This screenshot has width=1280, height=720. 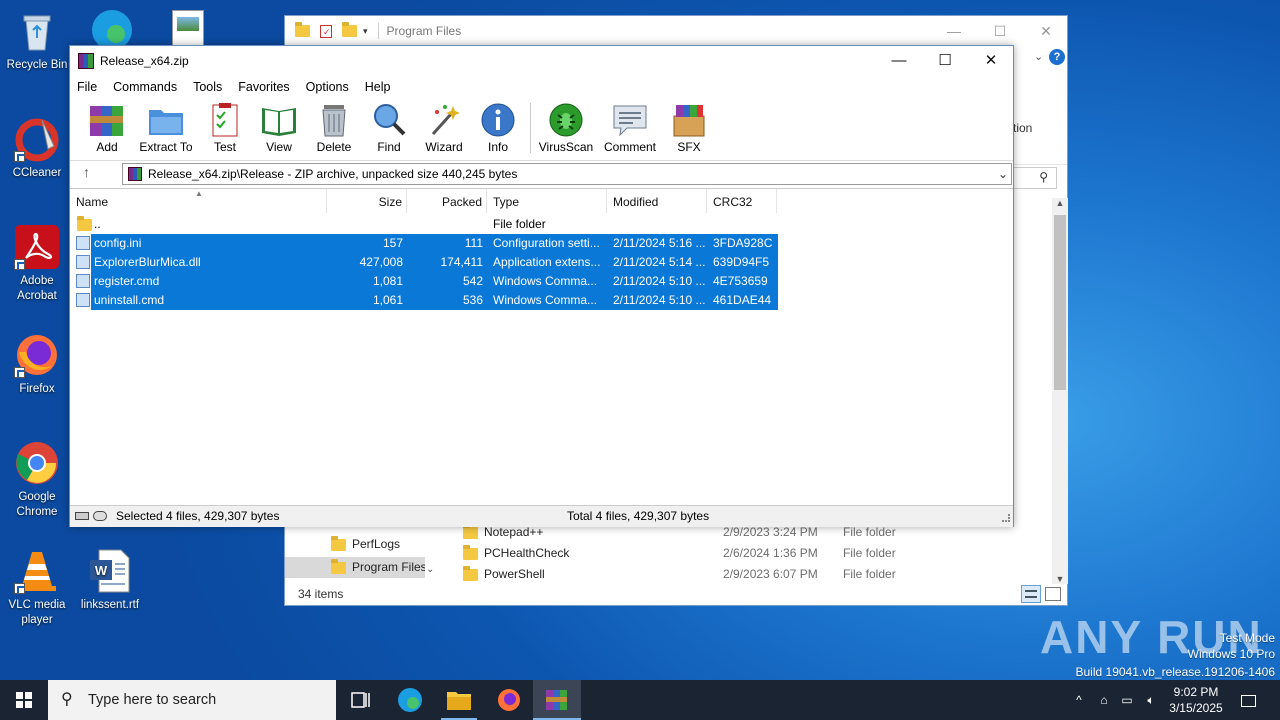 What do you see at coordinates (198, 201) in the screenshot?
I see `column-header-name: Name ▲` at bounding box center [198, 201].